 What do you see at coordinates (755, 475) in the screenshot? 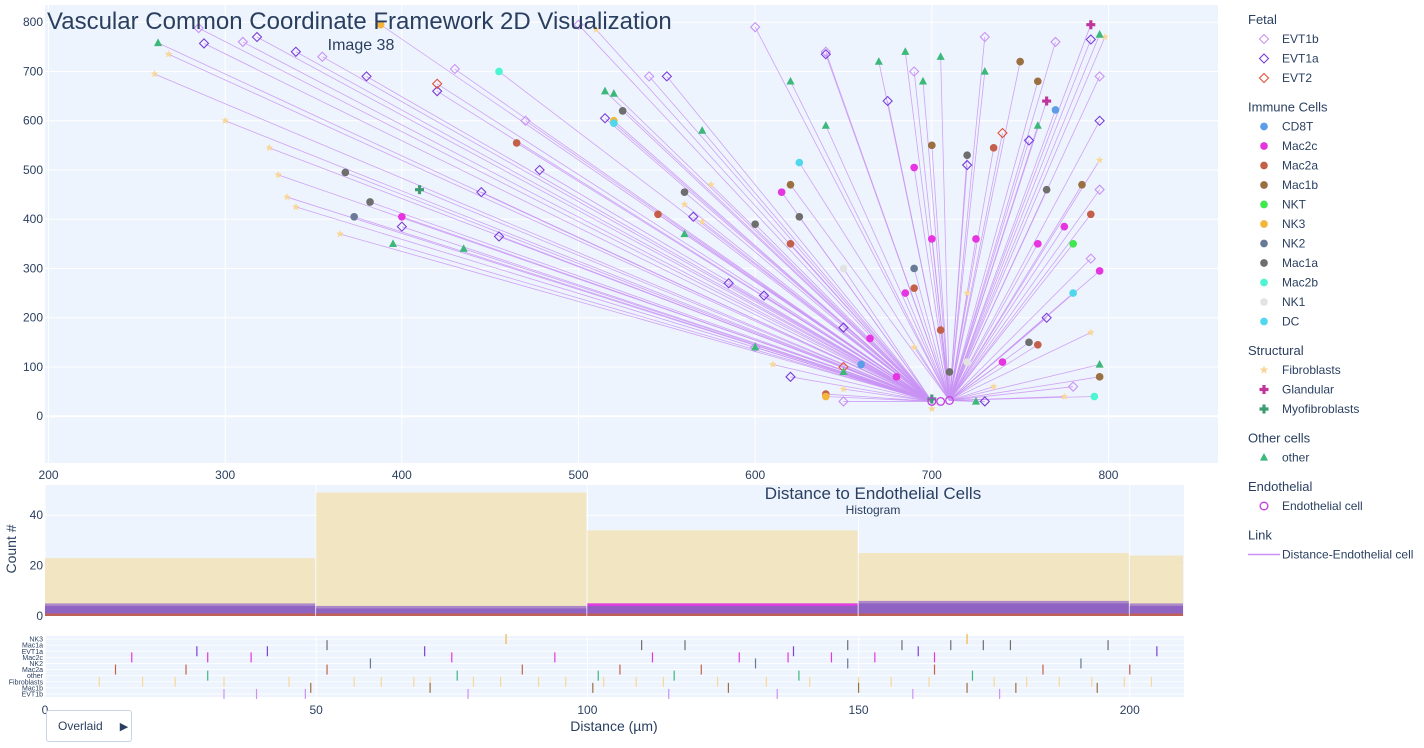
I see `scatter-x-tick-label: 600` at bounding box center [755, 475].